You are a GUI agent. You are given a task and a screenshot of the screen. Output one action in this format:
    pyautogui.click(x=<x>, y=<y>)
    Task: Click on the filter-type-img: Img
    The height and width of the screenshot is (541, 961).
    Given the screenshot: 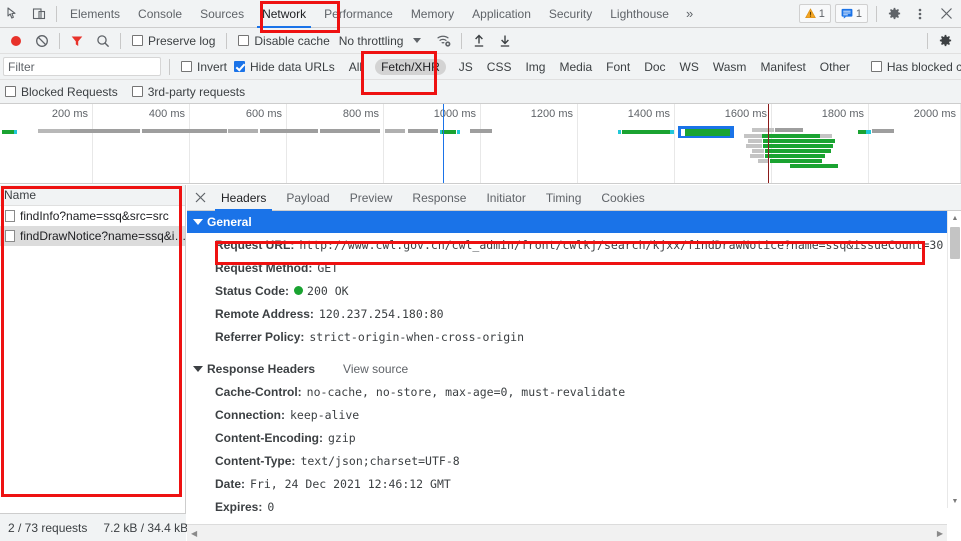 What is the action you would take?
    pyautogui.click(x=535, y=67)
    